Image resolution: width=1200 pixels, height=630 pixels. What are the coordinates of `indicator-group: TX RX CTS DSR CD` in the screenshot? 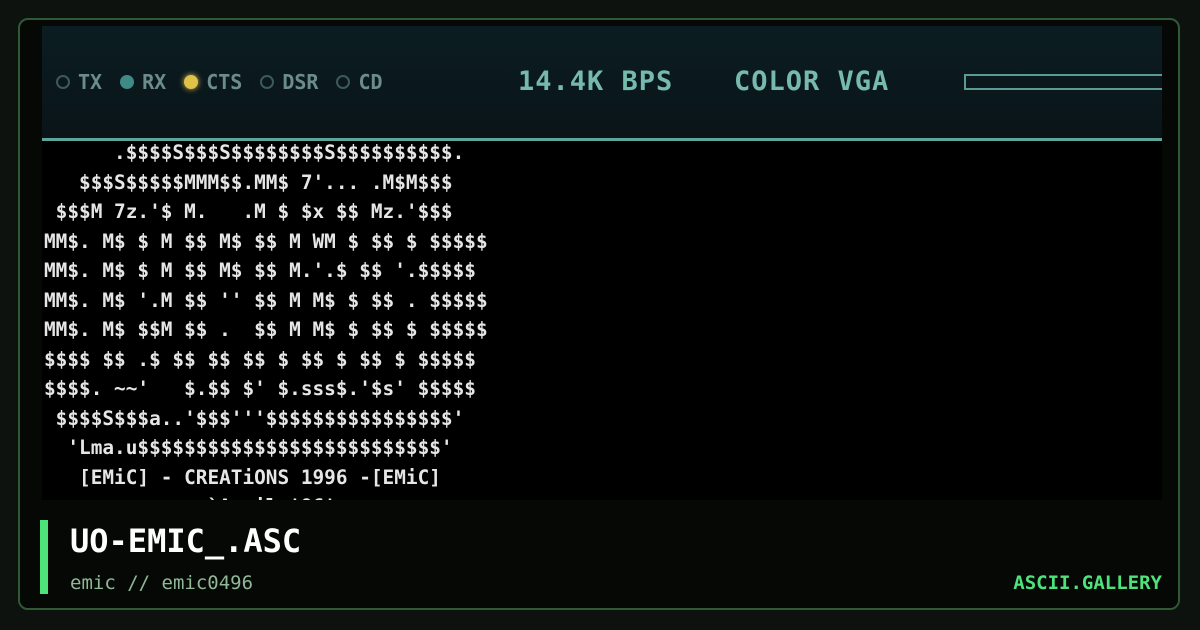 It's located at (228, 82).